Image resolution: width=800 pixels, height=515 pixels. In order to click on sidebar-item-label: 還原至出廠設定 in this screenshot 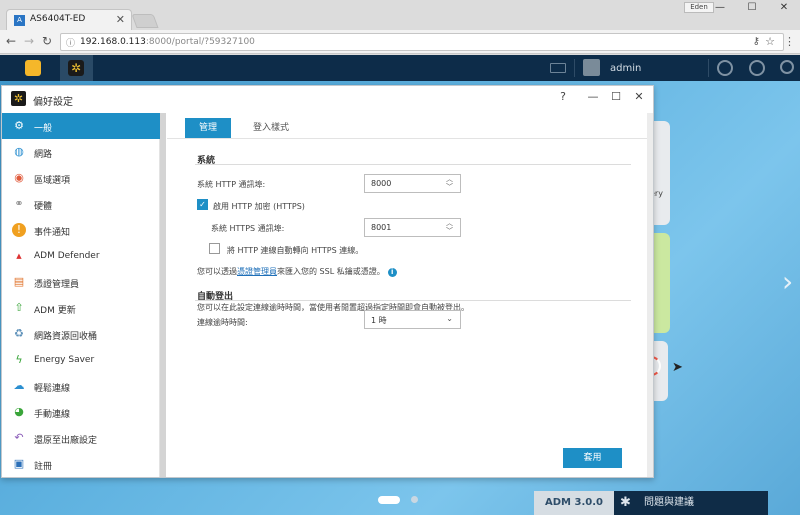, I will do `click(66, 441)`.